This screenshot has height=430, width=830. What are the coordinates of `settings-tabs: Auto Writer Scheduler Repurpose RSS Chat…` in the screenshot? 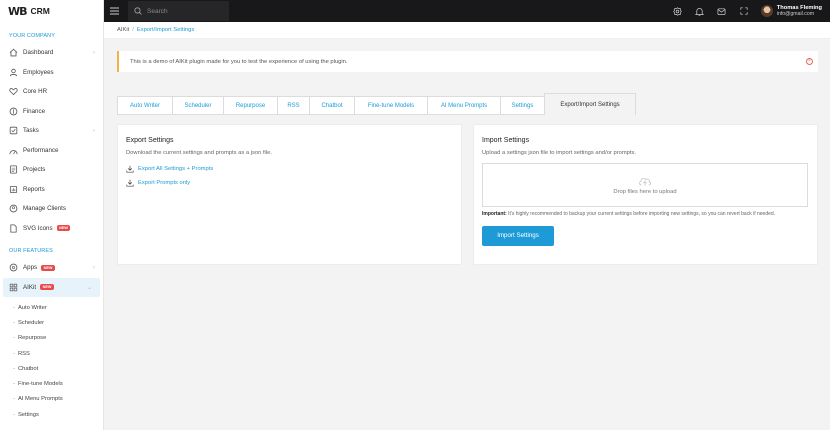 It's located at (376, 104).